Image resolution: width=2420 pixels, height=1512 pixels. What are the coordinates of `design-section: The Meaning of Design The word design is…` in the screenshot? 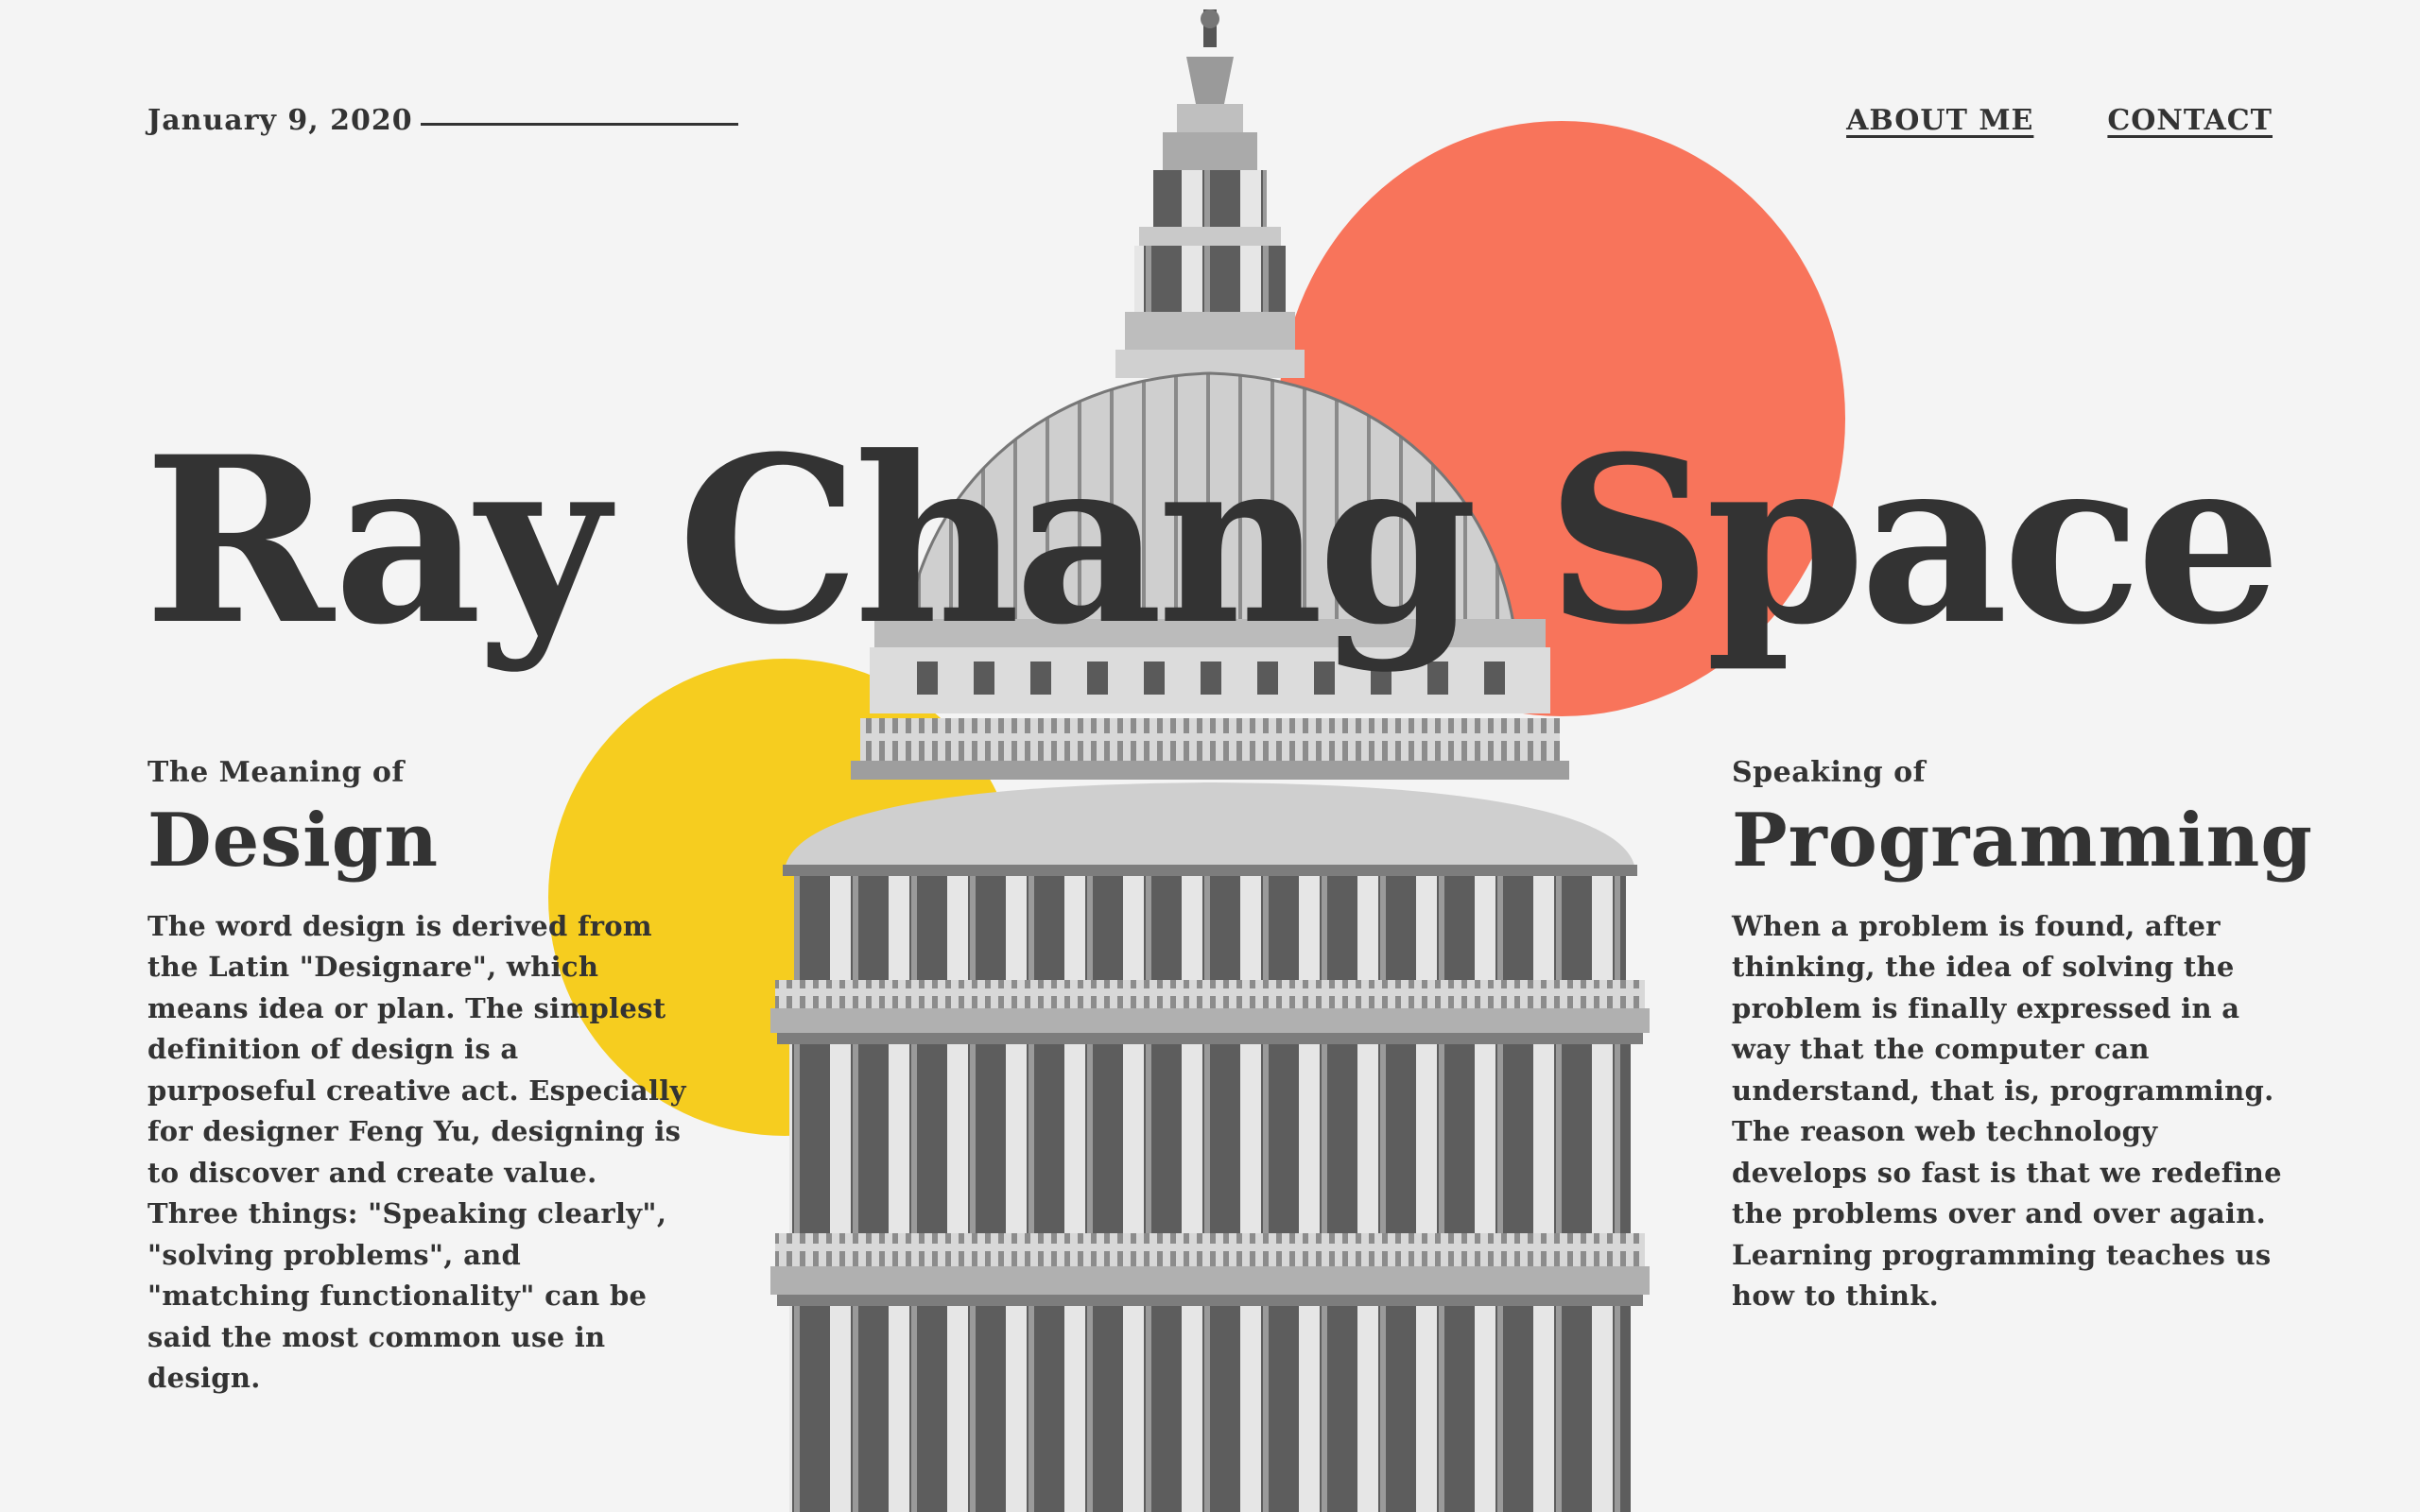 It's located at (416, 1078).